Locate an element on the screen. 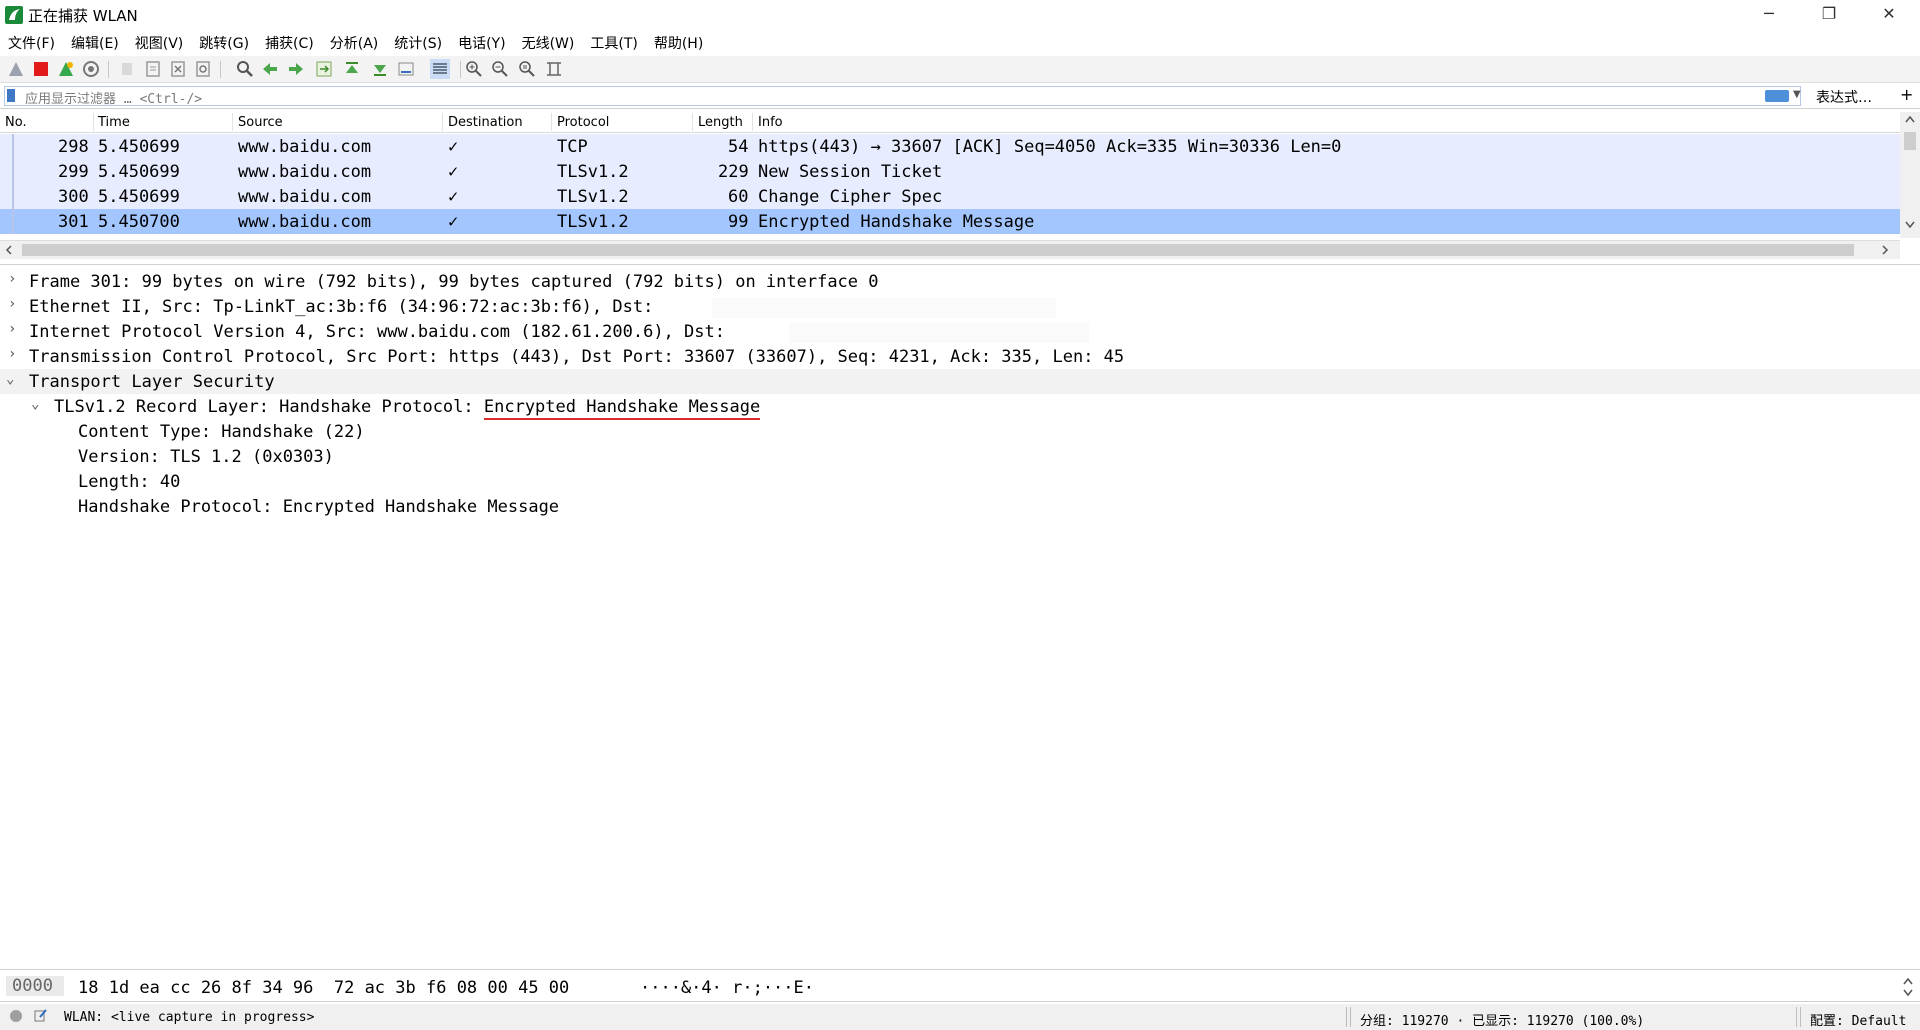 The width and height of the screenshot is (1920, 1030). go-to-packet-icon is located at coordinates (324, 69).